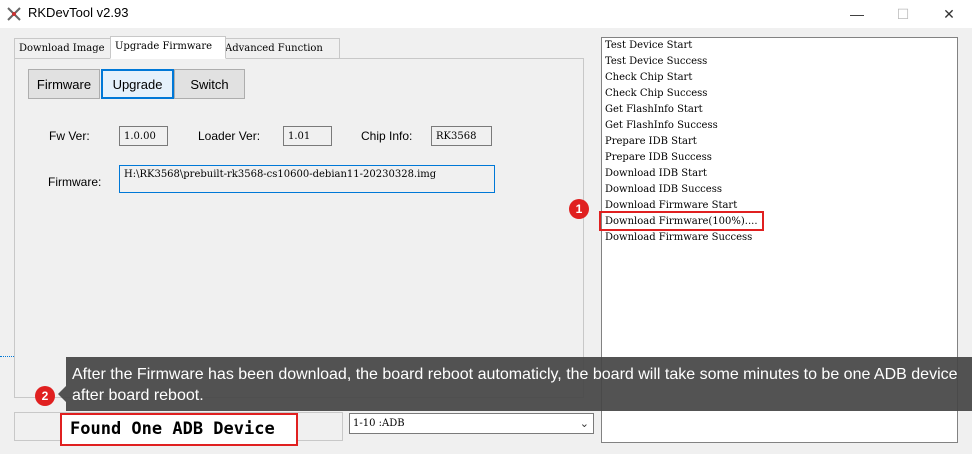 Image resolution: width=972 pixels, height=454 pixels. What do you see at coordinates (143, 136) in the screenshot?
I see `fw-ver-field: 1.0.00` at bounding box center [143, 136].